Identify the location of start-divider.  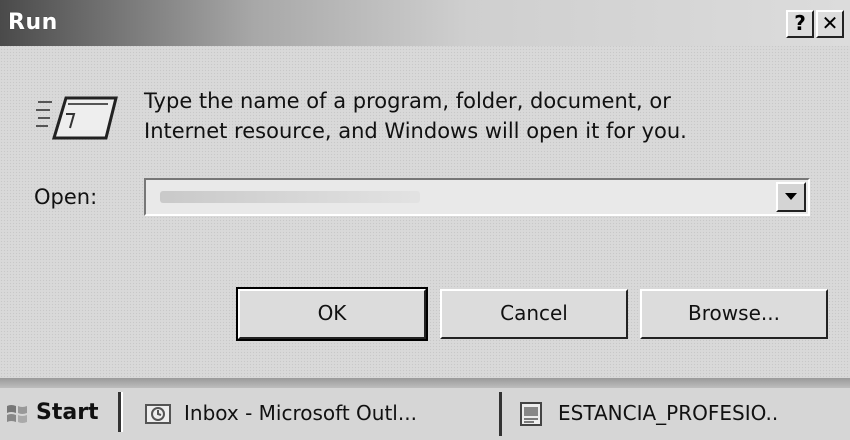
(120, 412).